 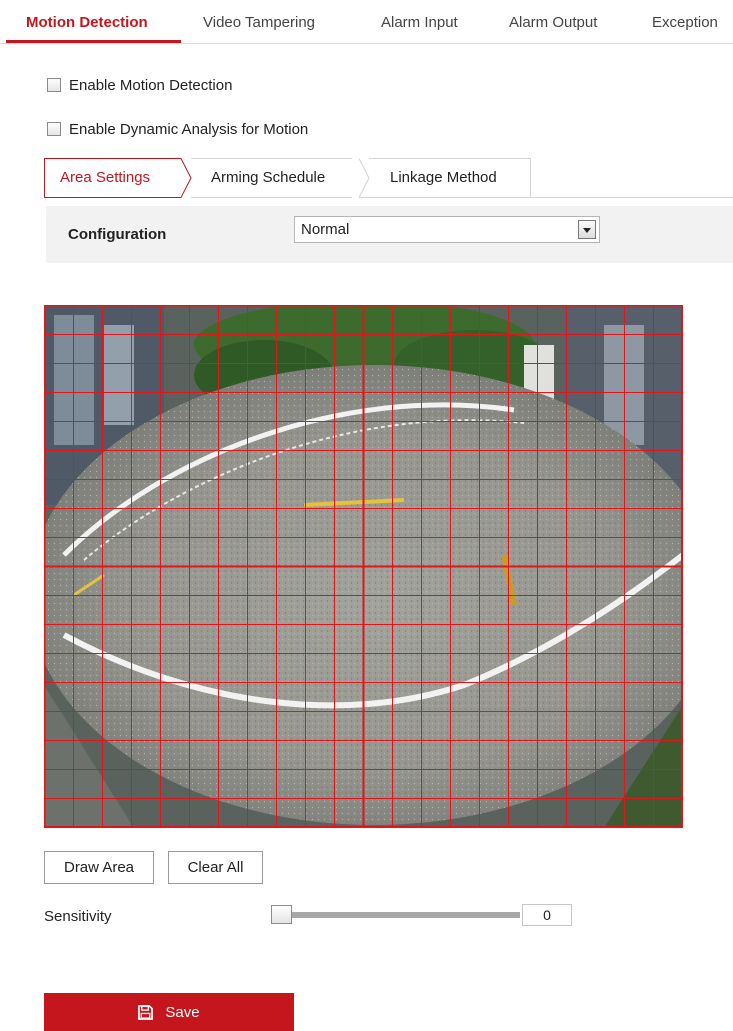 I want to click on tab-alarm-output: Alarm Output, so click(x=553, y=22).